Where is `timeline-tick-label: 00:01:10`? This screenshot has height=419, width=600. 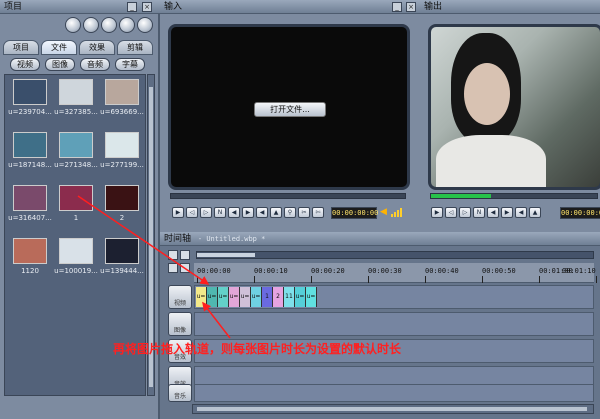 timeline-tick-label: 00:01:10 is located at coordinates (579, 271).